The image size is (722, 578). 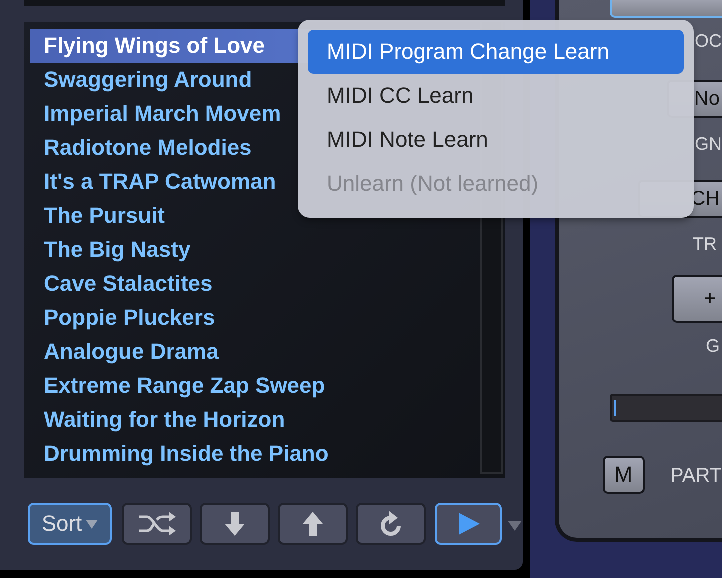 I want to click on panel-label: GN, so click(x=708, y=144).